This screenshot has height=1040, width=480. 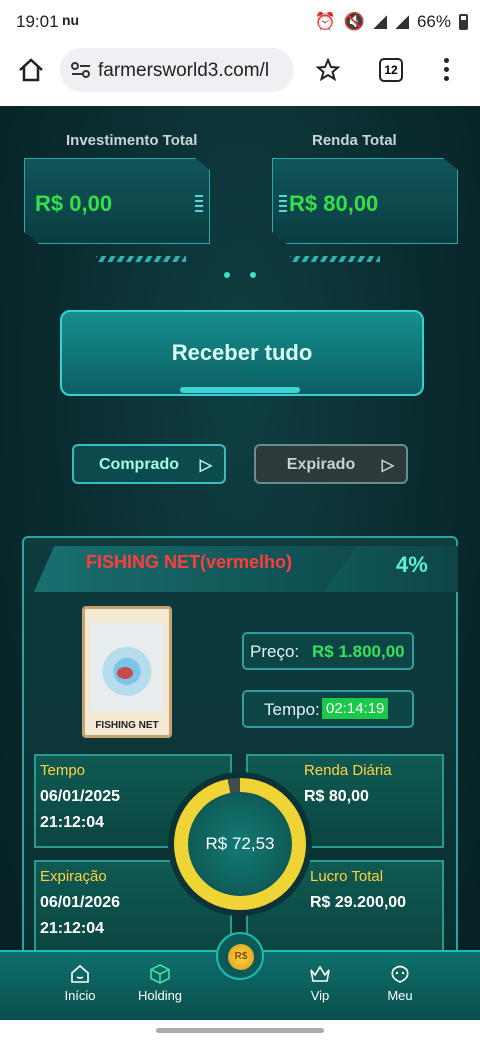 I want to click on product-name: FISHING NET(vermelho), so click(x=189, y=562).